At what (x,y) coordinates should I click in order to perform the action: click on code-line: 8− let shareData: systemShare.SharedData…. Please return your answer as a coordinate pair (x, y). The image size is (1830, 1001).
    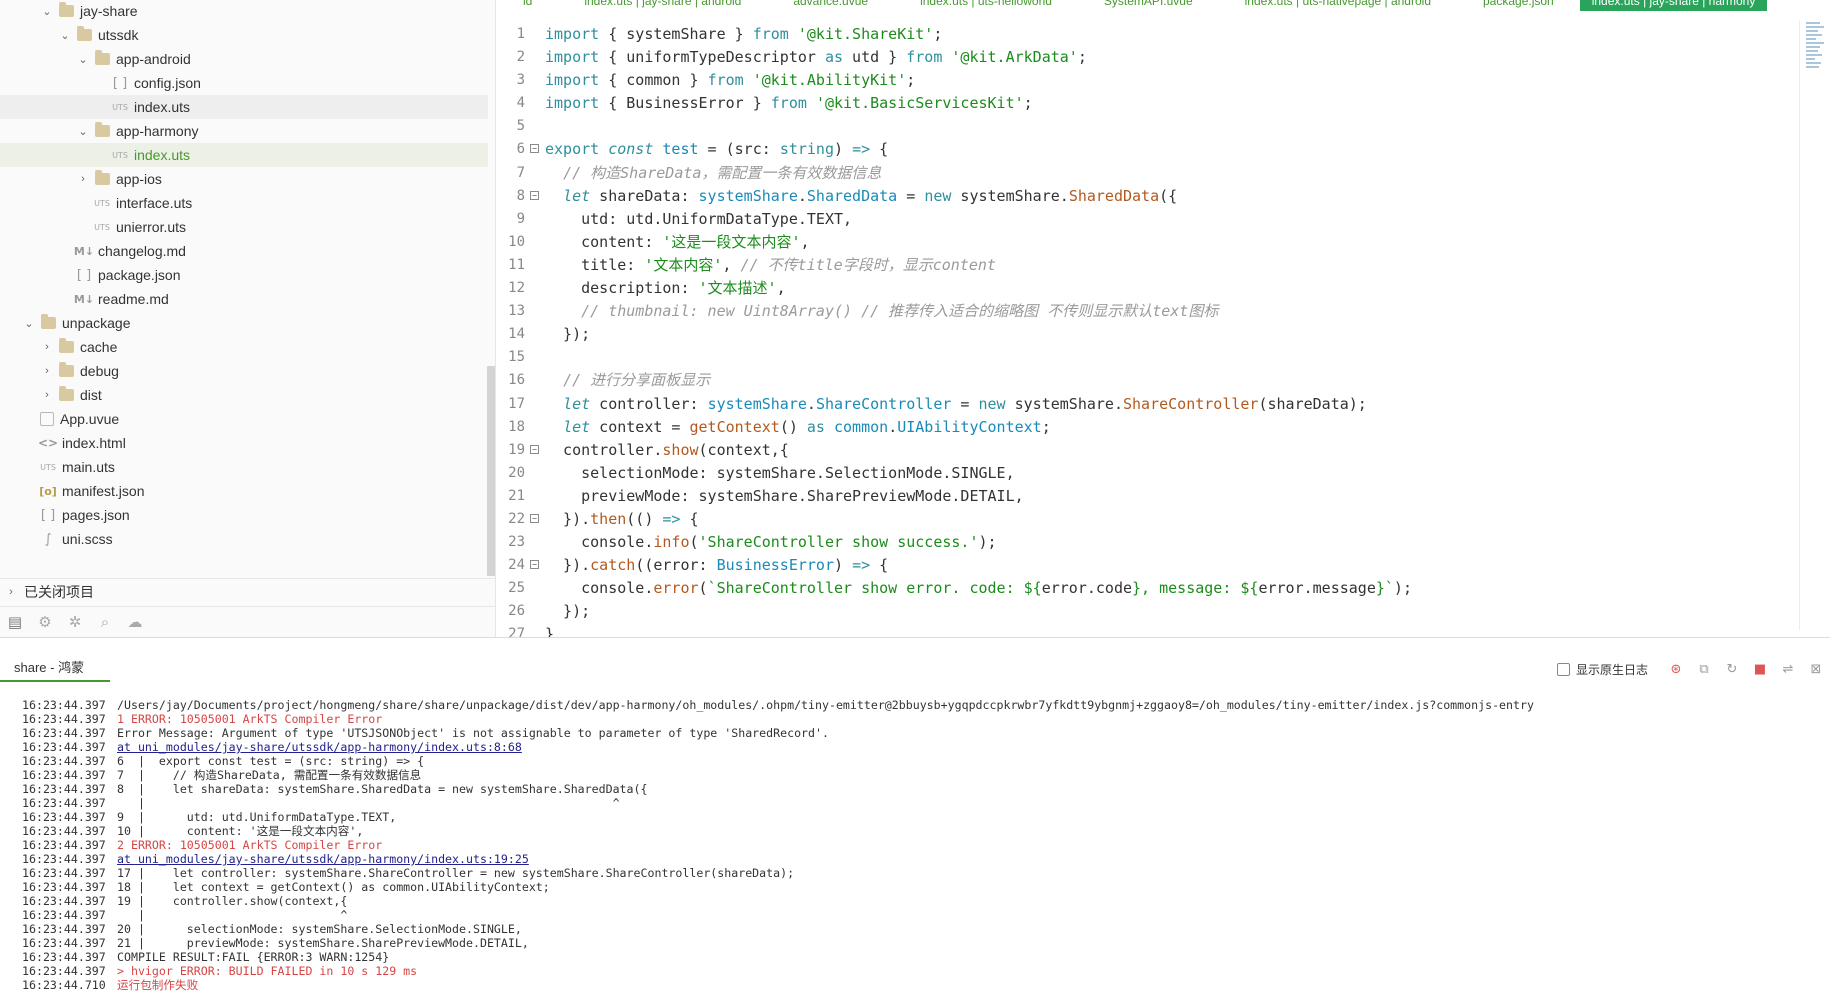
    Looking at the image, I should click on (1149, 196).